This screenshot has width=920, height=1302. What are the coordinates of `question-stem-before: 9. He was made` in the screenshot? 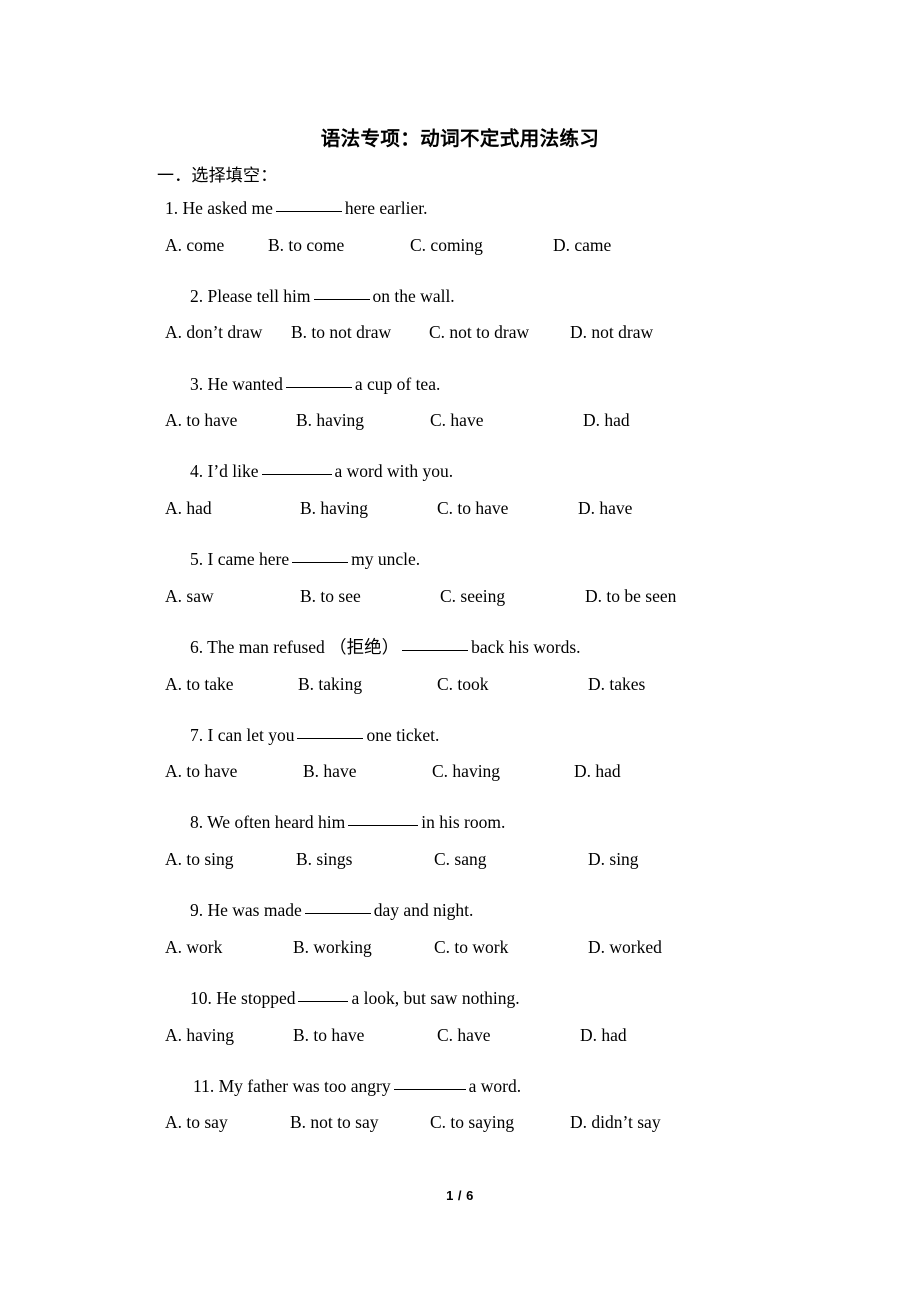 It's located at (246, 910).